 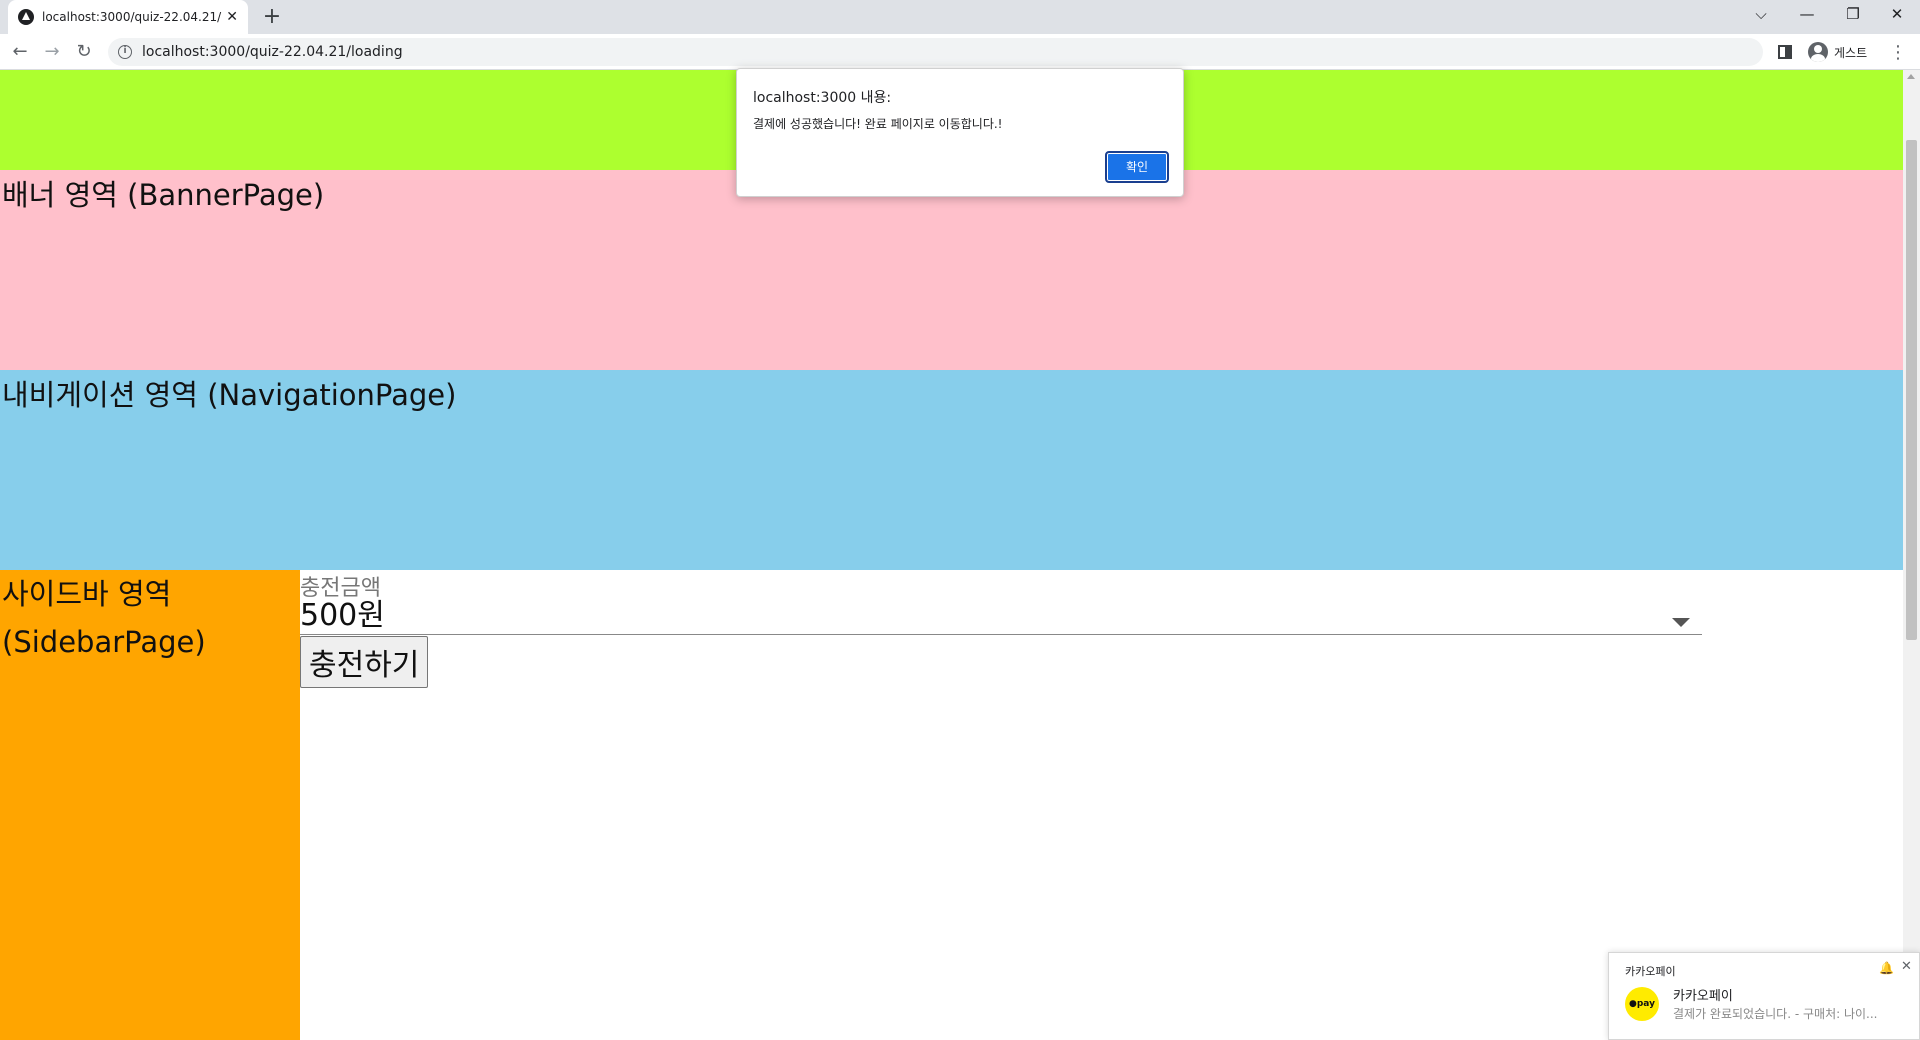 What do you see at coordinates (1807, 15) in the screenshot?
I see `minimize-button: —` at bounding box center [1807, 15].